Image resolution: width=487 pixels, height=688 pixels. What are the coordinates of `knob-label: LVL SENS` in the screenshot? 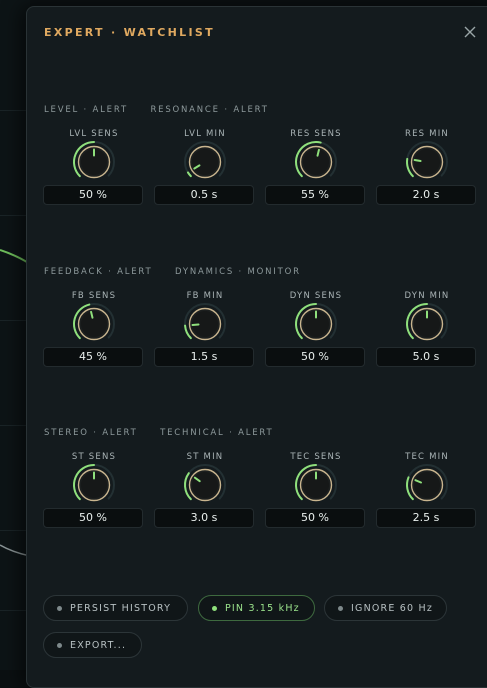 It's located at (94, 134).